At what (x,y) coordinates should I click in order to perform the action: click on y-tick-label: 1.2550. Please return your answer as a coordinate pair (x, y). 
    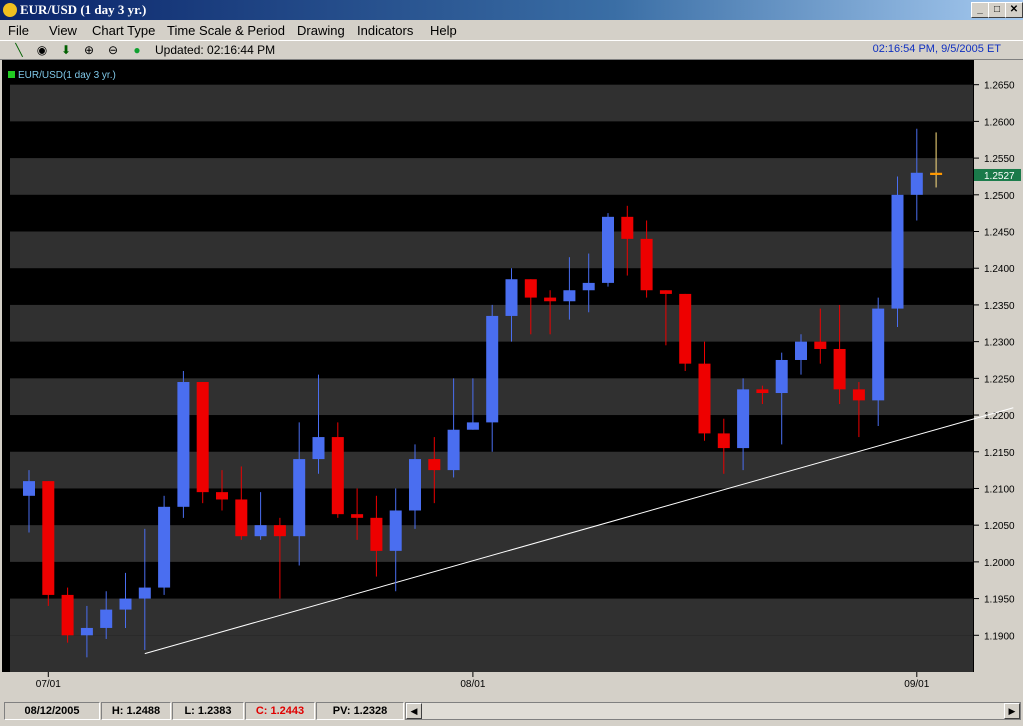
    Looking at the image, I should click on (999, 159).